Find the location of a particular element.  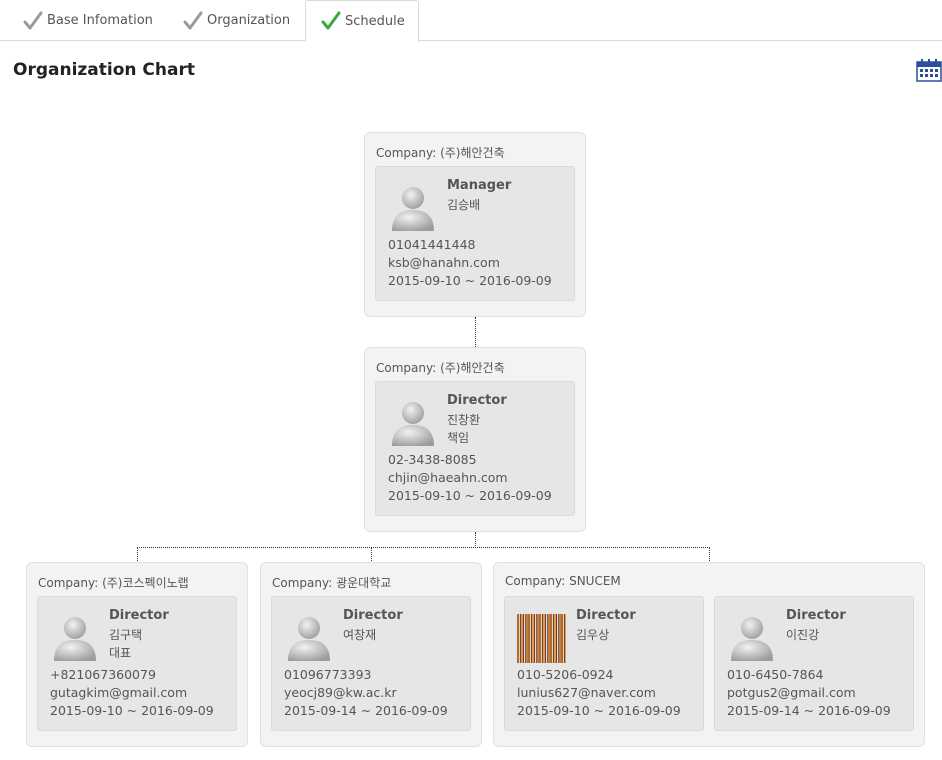

person-role: Manager is located at coordinates (479, 185).